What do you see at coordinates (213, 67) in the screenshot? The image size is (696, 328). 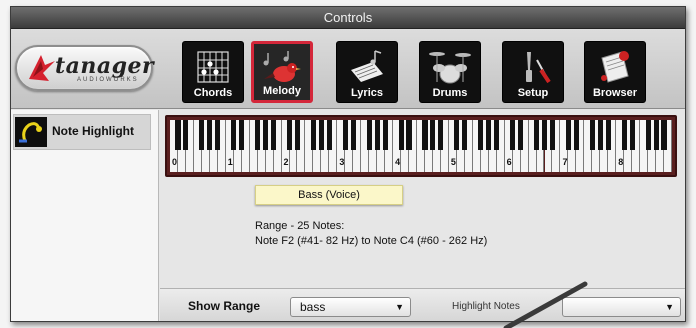 I see `guitar-chord-icon` at bounding box center [213, 67].